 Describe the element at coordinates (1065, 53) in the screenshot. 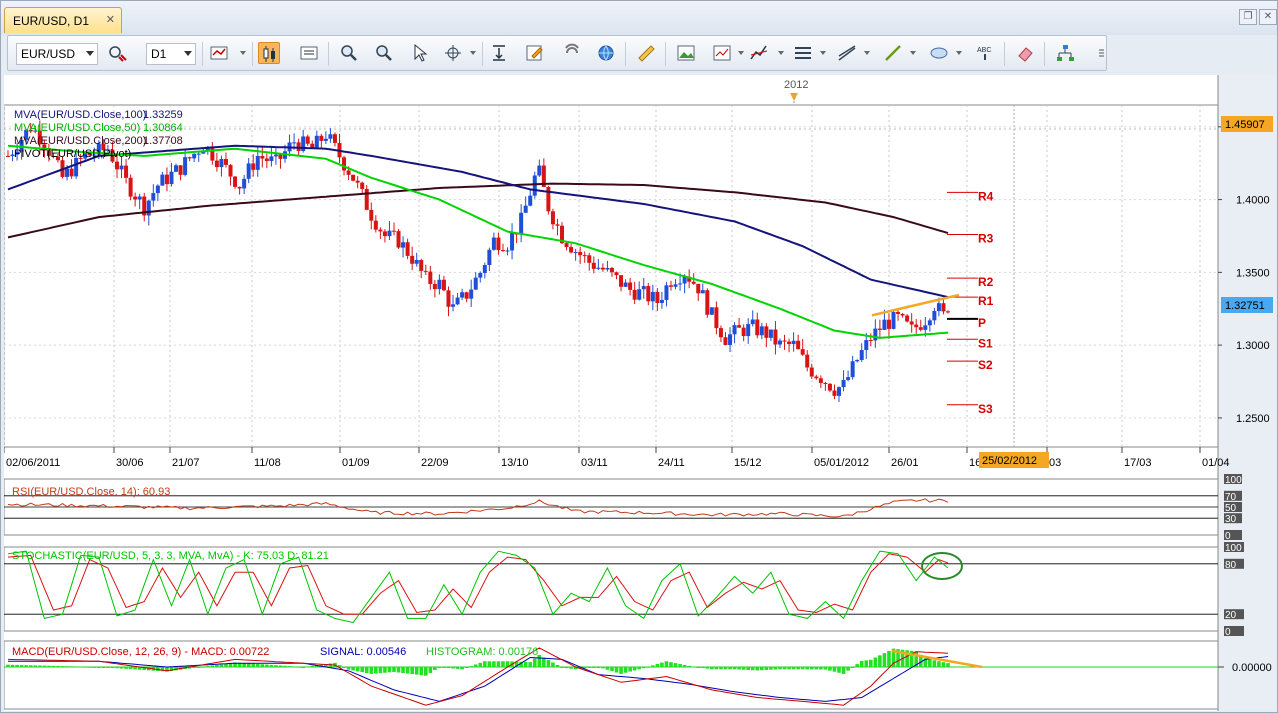

I see `objects-tree-icon` at that location.